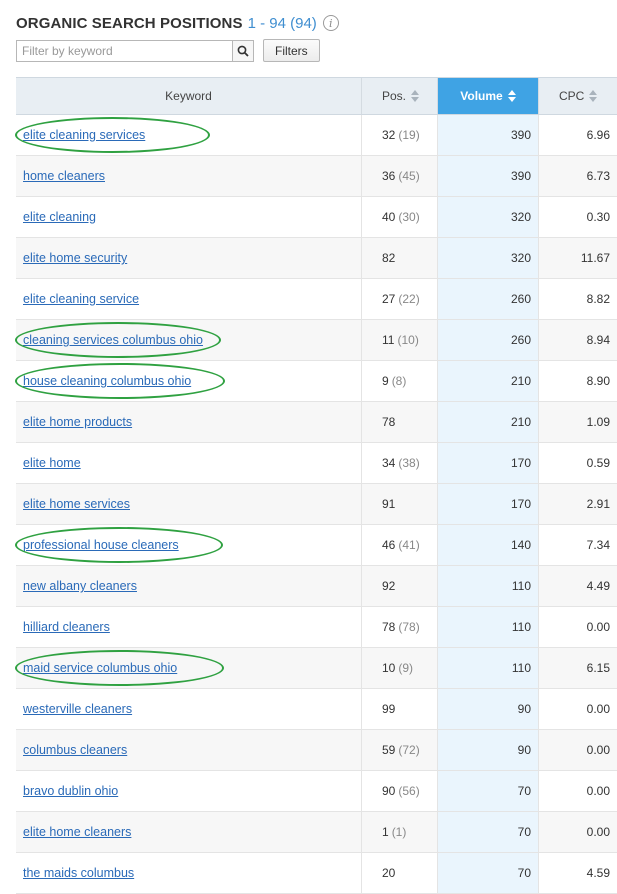 The image size is (617, 894). Describe the element at coordinates (389, 586) in the screenshot. I see `position-value: 92` at that location.